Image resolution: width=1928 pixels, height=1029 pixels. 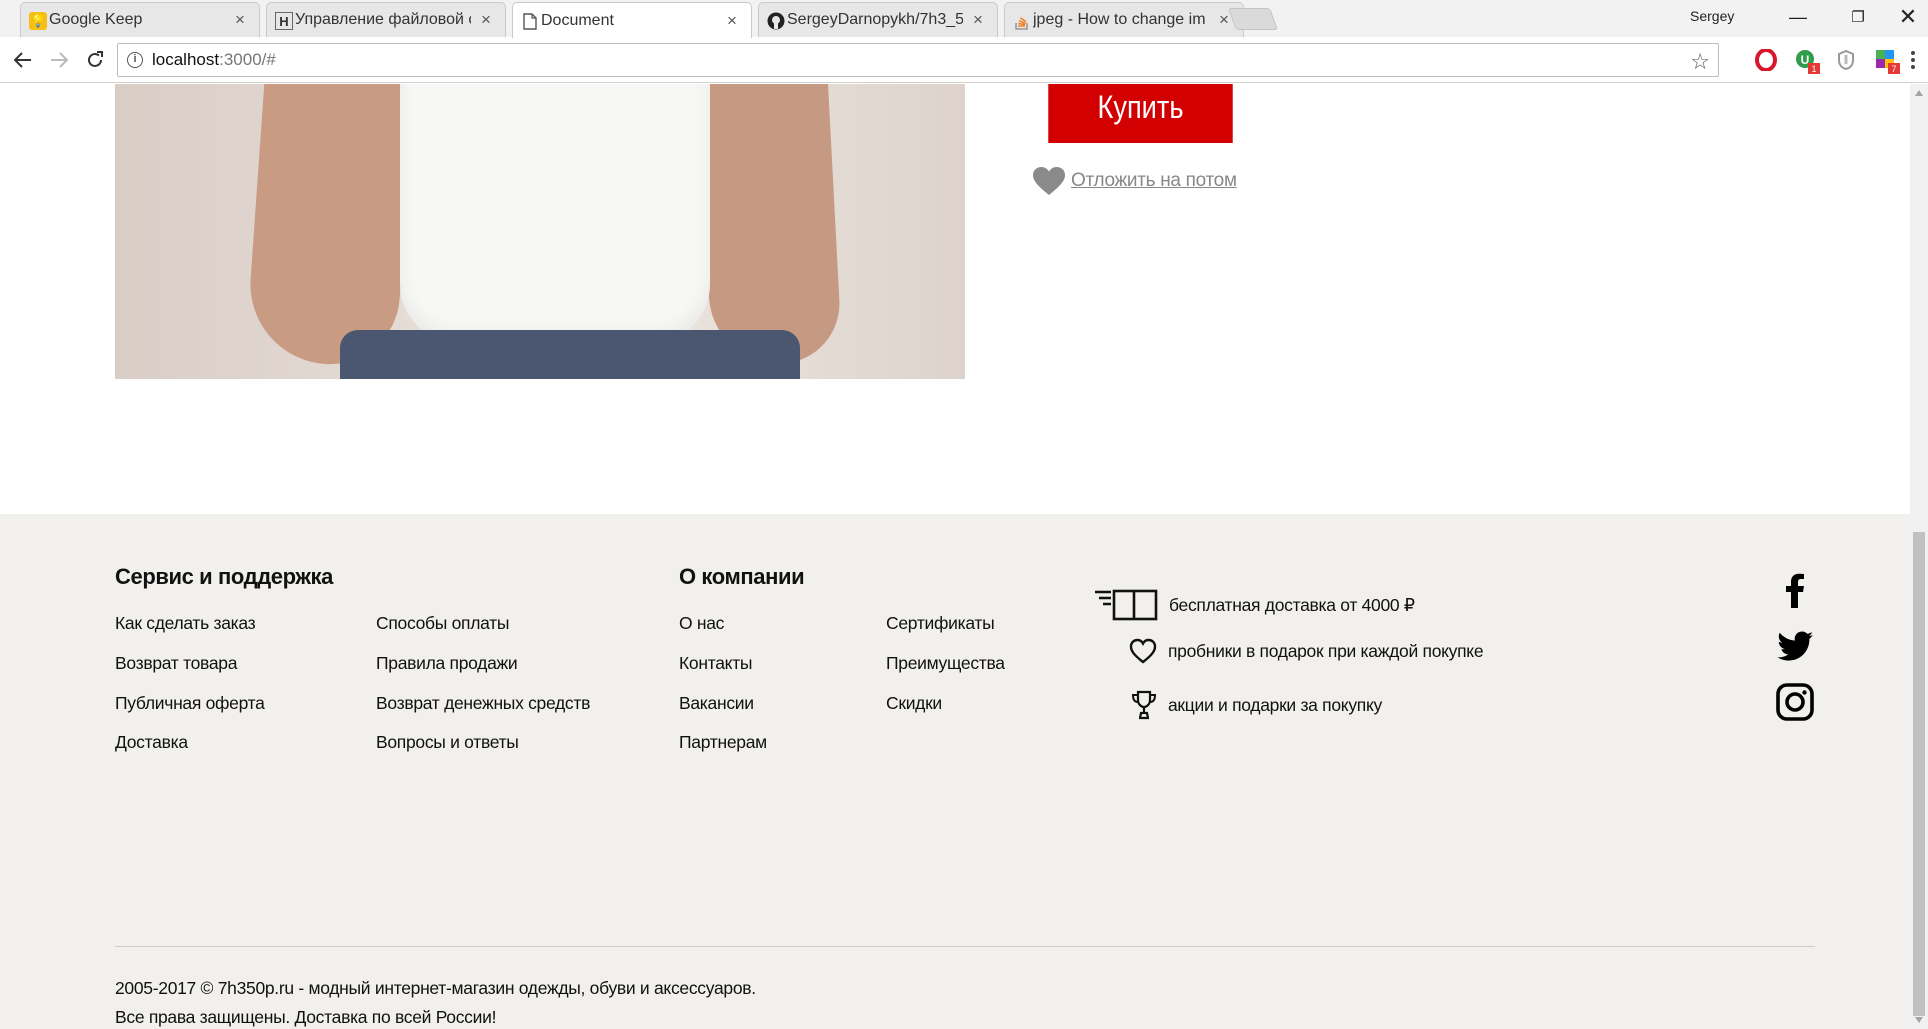 I want to click on habr-icon: H, so click(x=284, y=21).